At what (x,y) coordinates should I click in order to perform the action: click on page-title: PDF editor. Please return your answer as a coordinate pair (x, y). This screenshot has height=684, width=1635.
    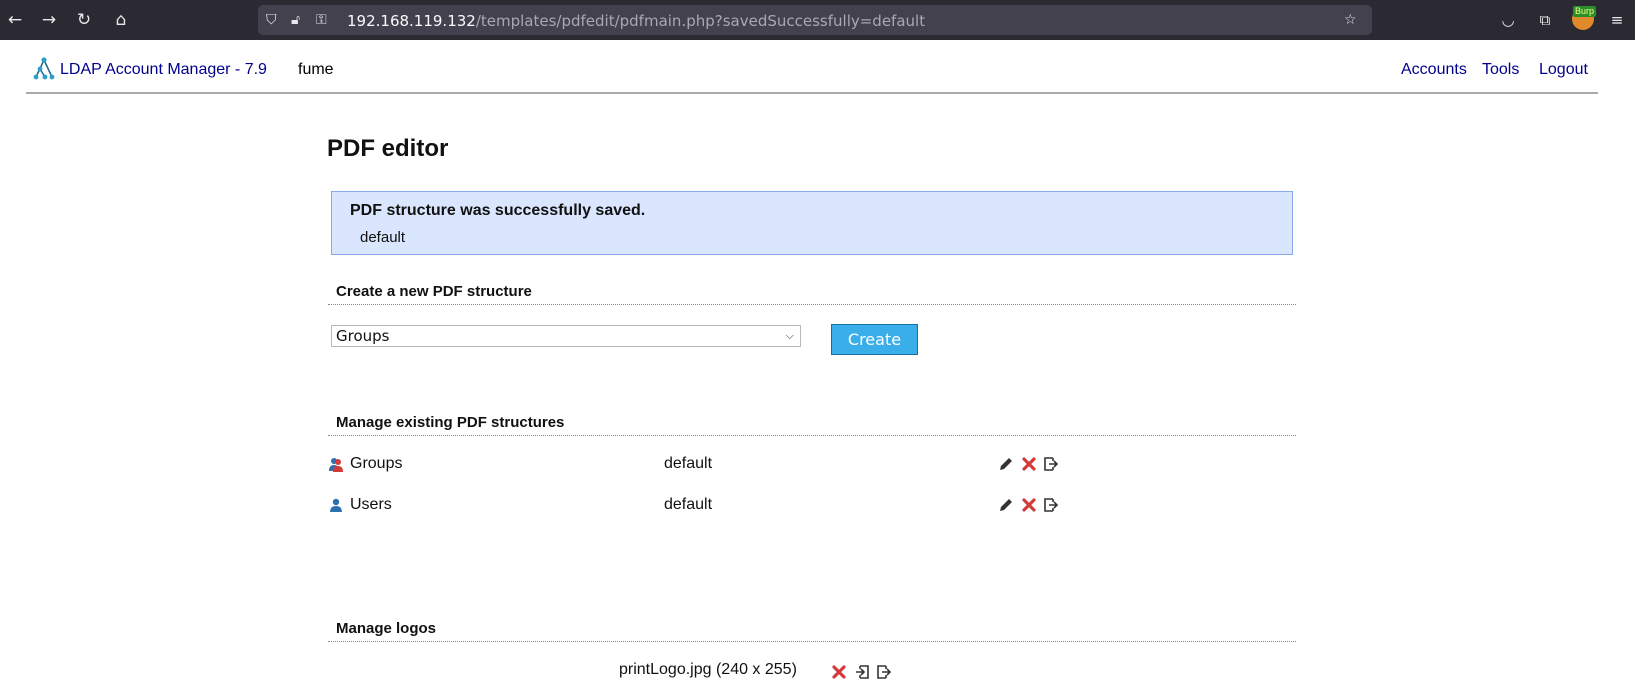
    Looking at the image, I should click on (388, 148).